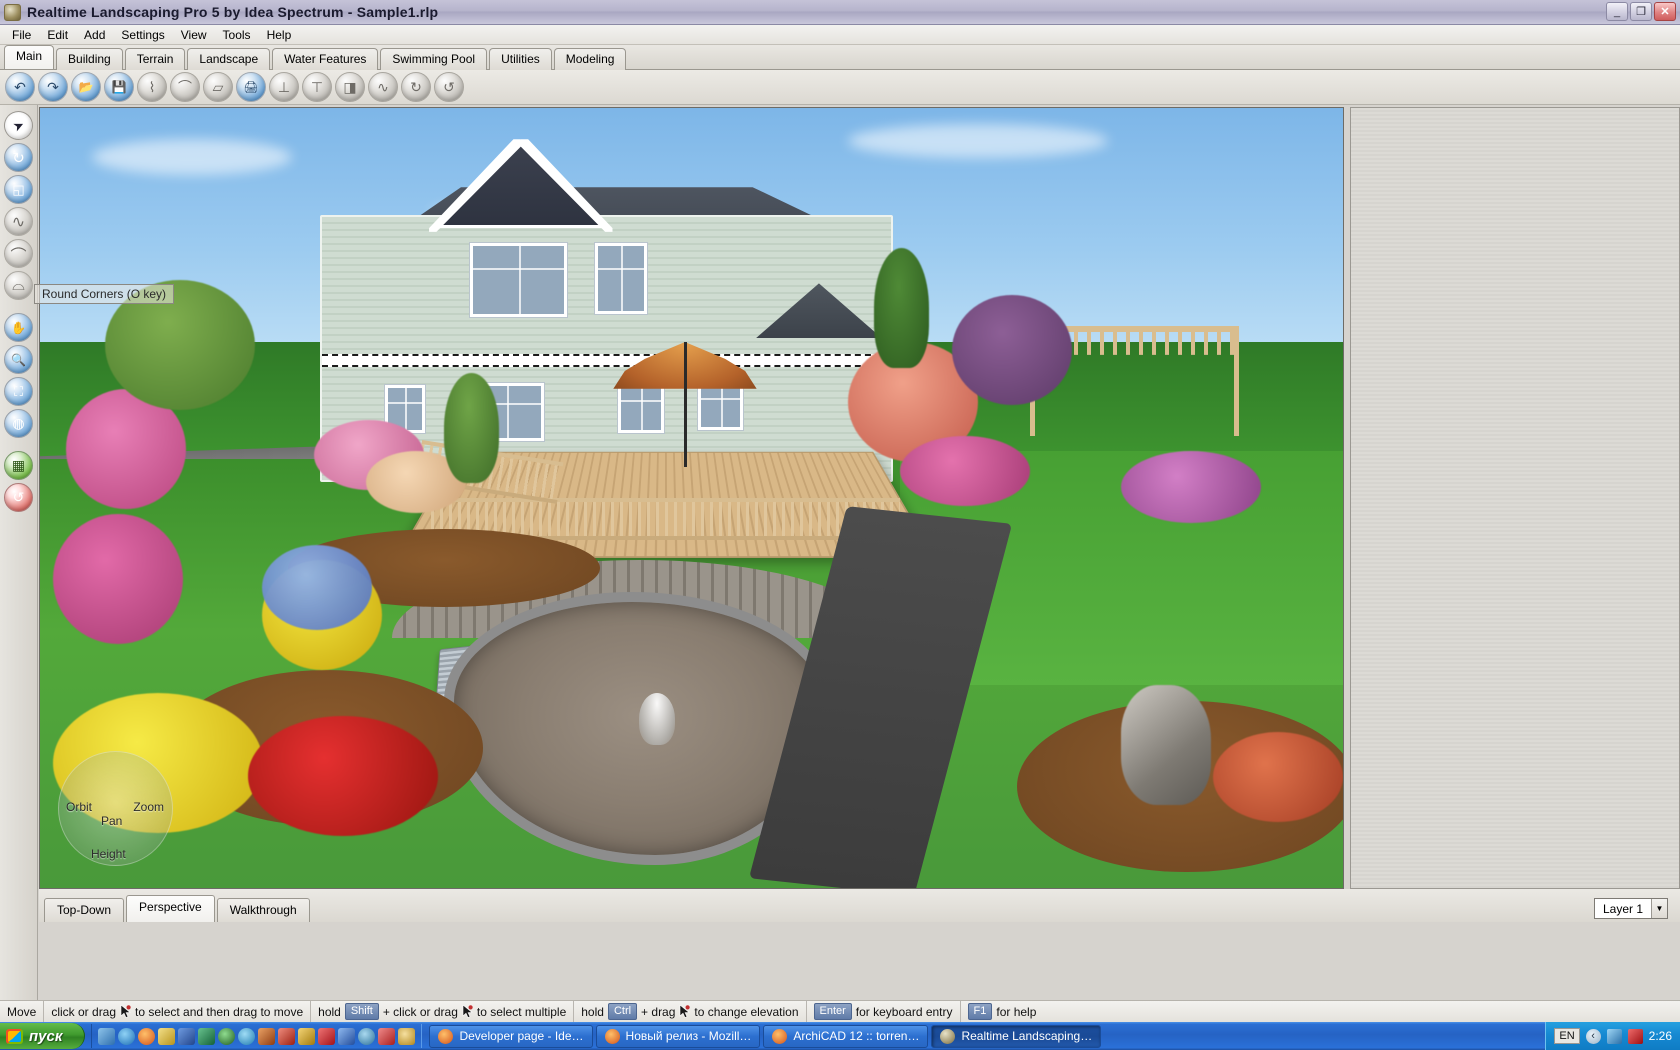 Image resolution: width=1680 pixels, height=1050 pixels. Describe the element at coordinates (416, 87) in the screenshot. I see `rotate-icon: ↻` at that location.